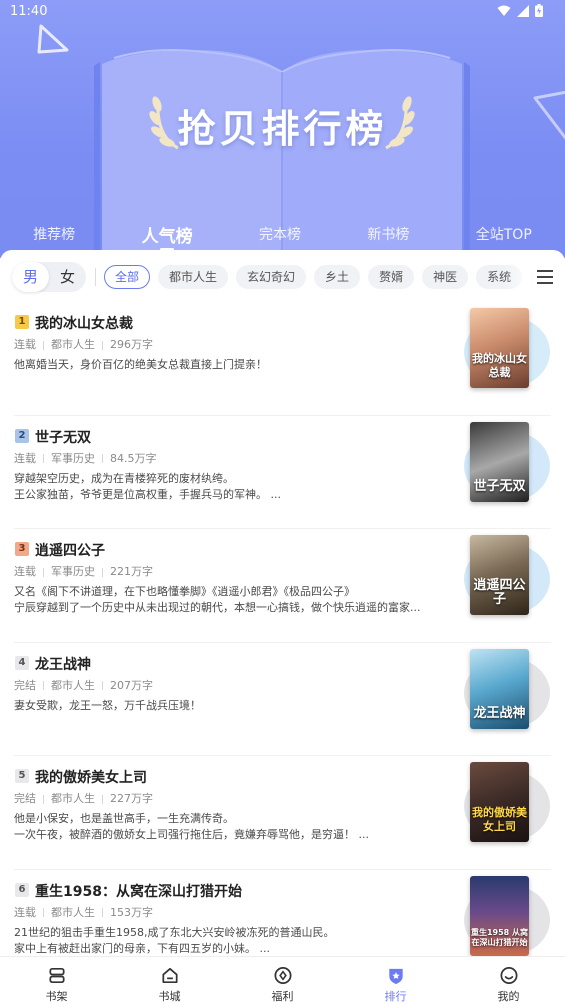 This screenshot has width=565, height=1004. I want to click on book-meta: 完结 都市人生 207万字, so click(83, 685).